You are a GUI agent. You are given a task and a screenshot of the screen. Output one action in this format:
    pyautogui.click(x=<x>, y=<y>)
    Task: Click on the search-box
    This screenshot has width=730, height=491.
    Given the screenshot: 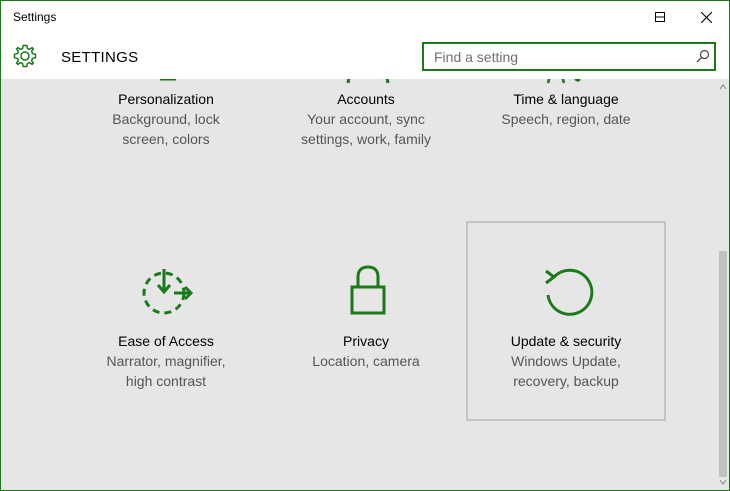 What is the action you would take?
    pyautogui.click(x=569, y=56)
    